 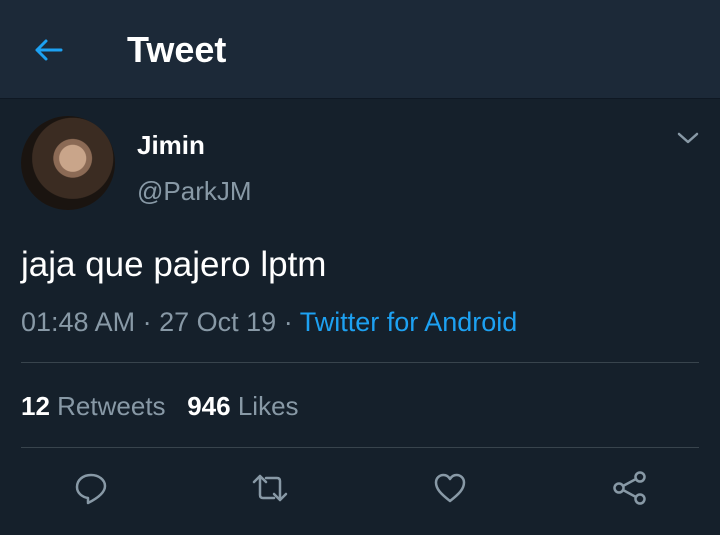 I want to click on share-icon, so click(x=630, y=488).